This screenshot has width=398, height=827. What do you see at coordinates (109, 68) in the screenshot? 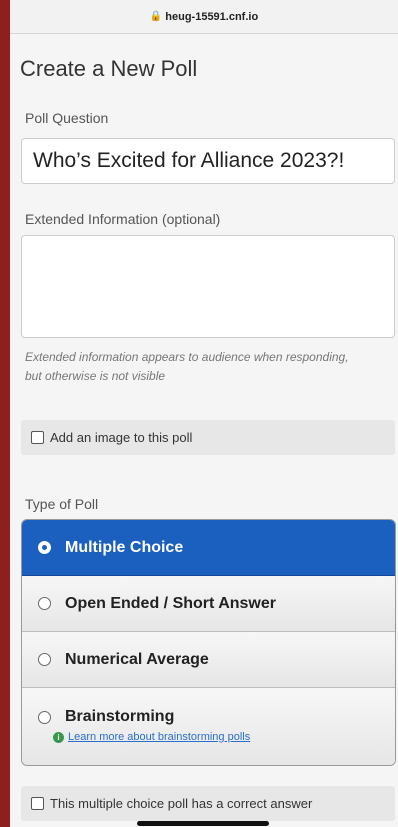
I see `page-title: Create a New Poll` at bounding box center [109, 68].